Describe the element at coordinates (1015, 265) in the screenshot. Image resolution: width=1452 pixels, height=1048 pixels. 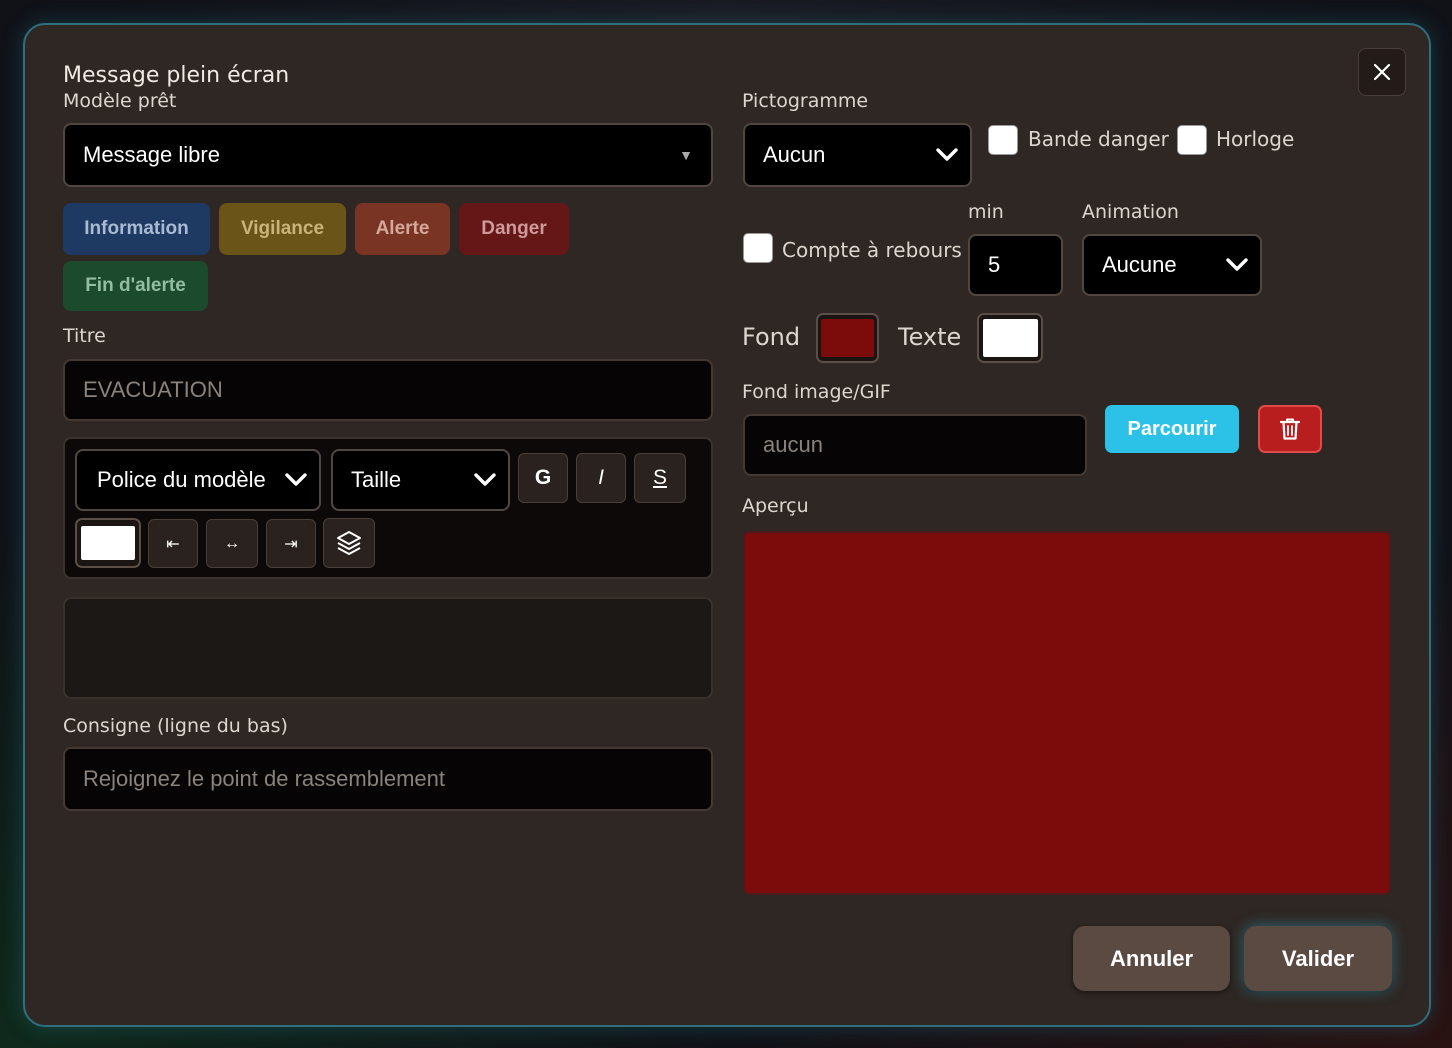
I see `countdown-minutes-input: 5` at that location.